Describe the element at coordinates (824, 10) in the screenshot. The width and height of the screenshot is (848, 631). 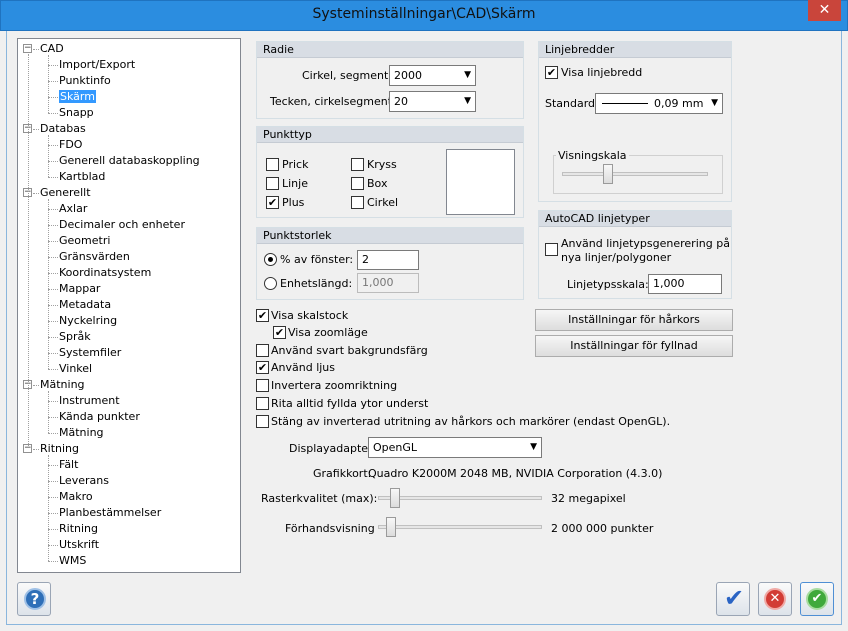
I see `close-button: ✕` at that location.